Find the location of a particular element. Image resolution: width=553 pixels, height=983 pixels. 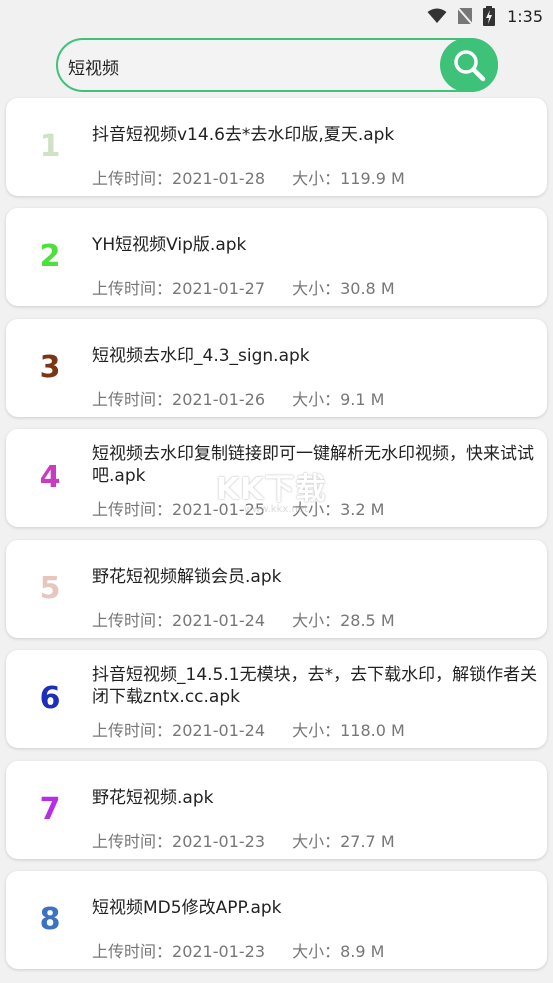

item-title: 抖音短视频v14.6去*去水印版,夏天.apk is located at coordinates (243, 135).